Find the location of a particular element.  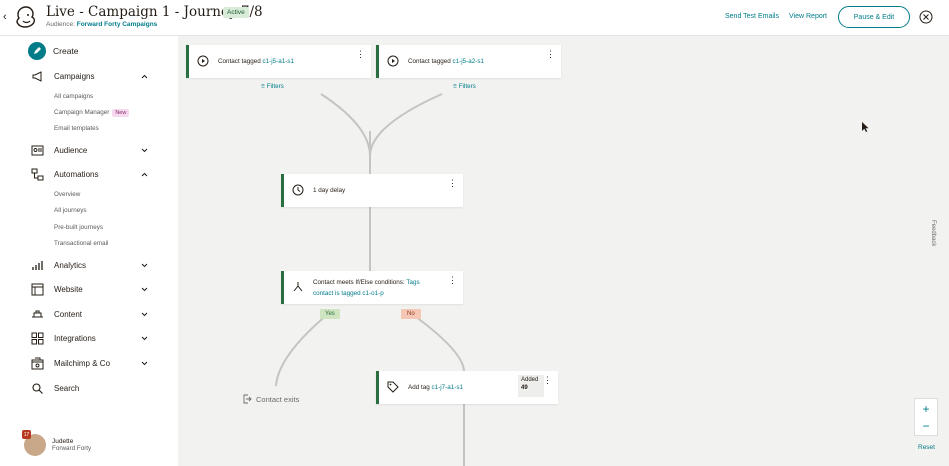

zoom-controls: + − is located at coordinates (926, 417).